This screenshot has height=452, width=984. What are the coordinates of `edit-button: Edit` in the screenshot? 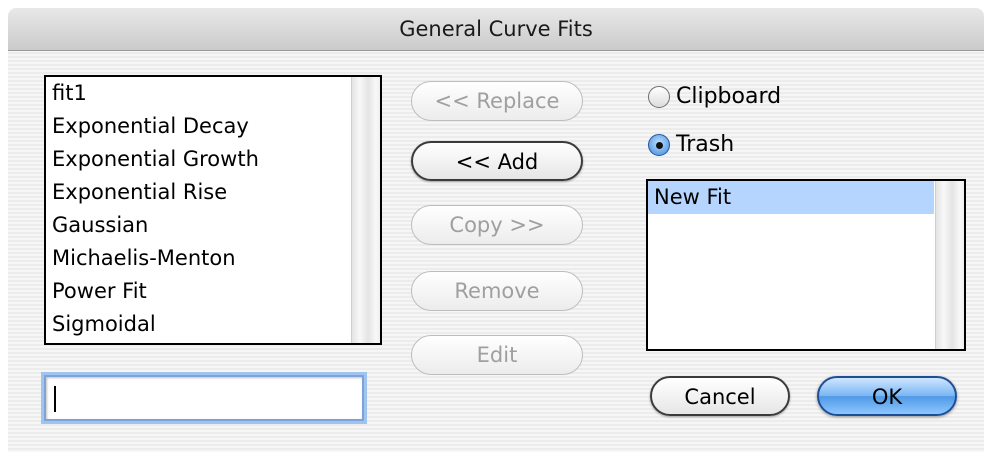 It's located at (497, 355).